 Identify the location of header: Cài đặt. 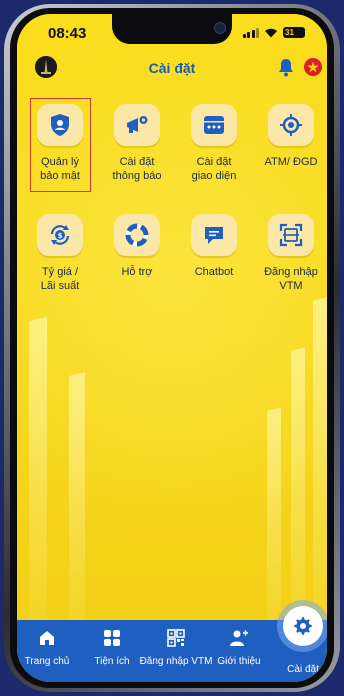
(172, 68).